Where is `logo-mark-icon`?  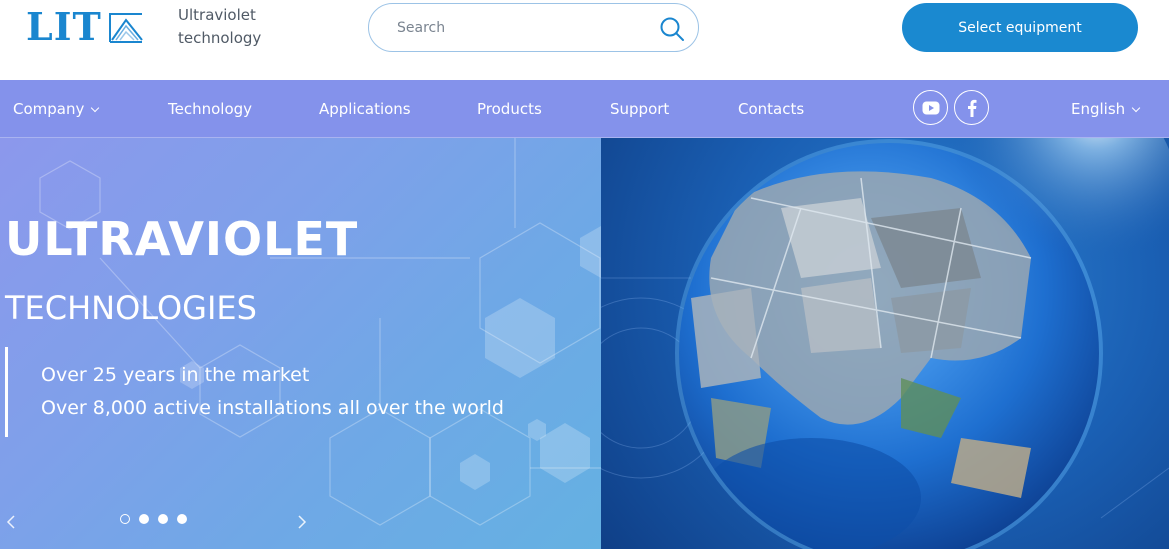
logo-mark-icon is located at coordinates (125, 28).